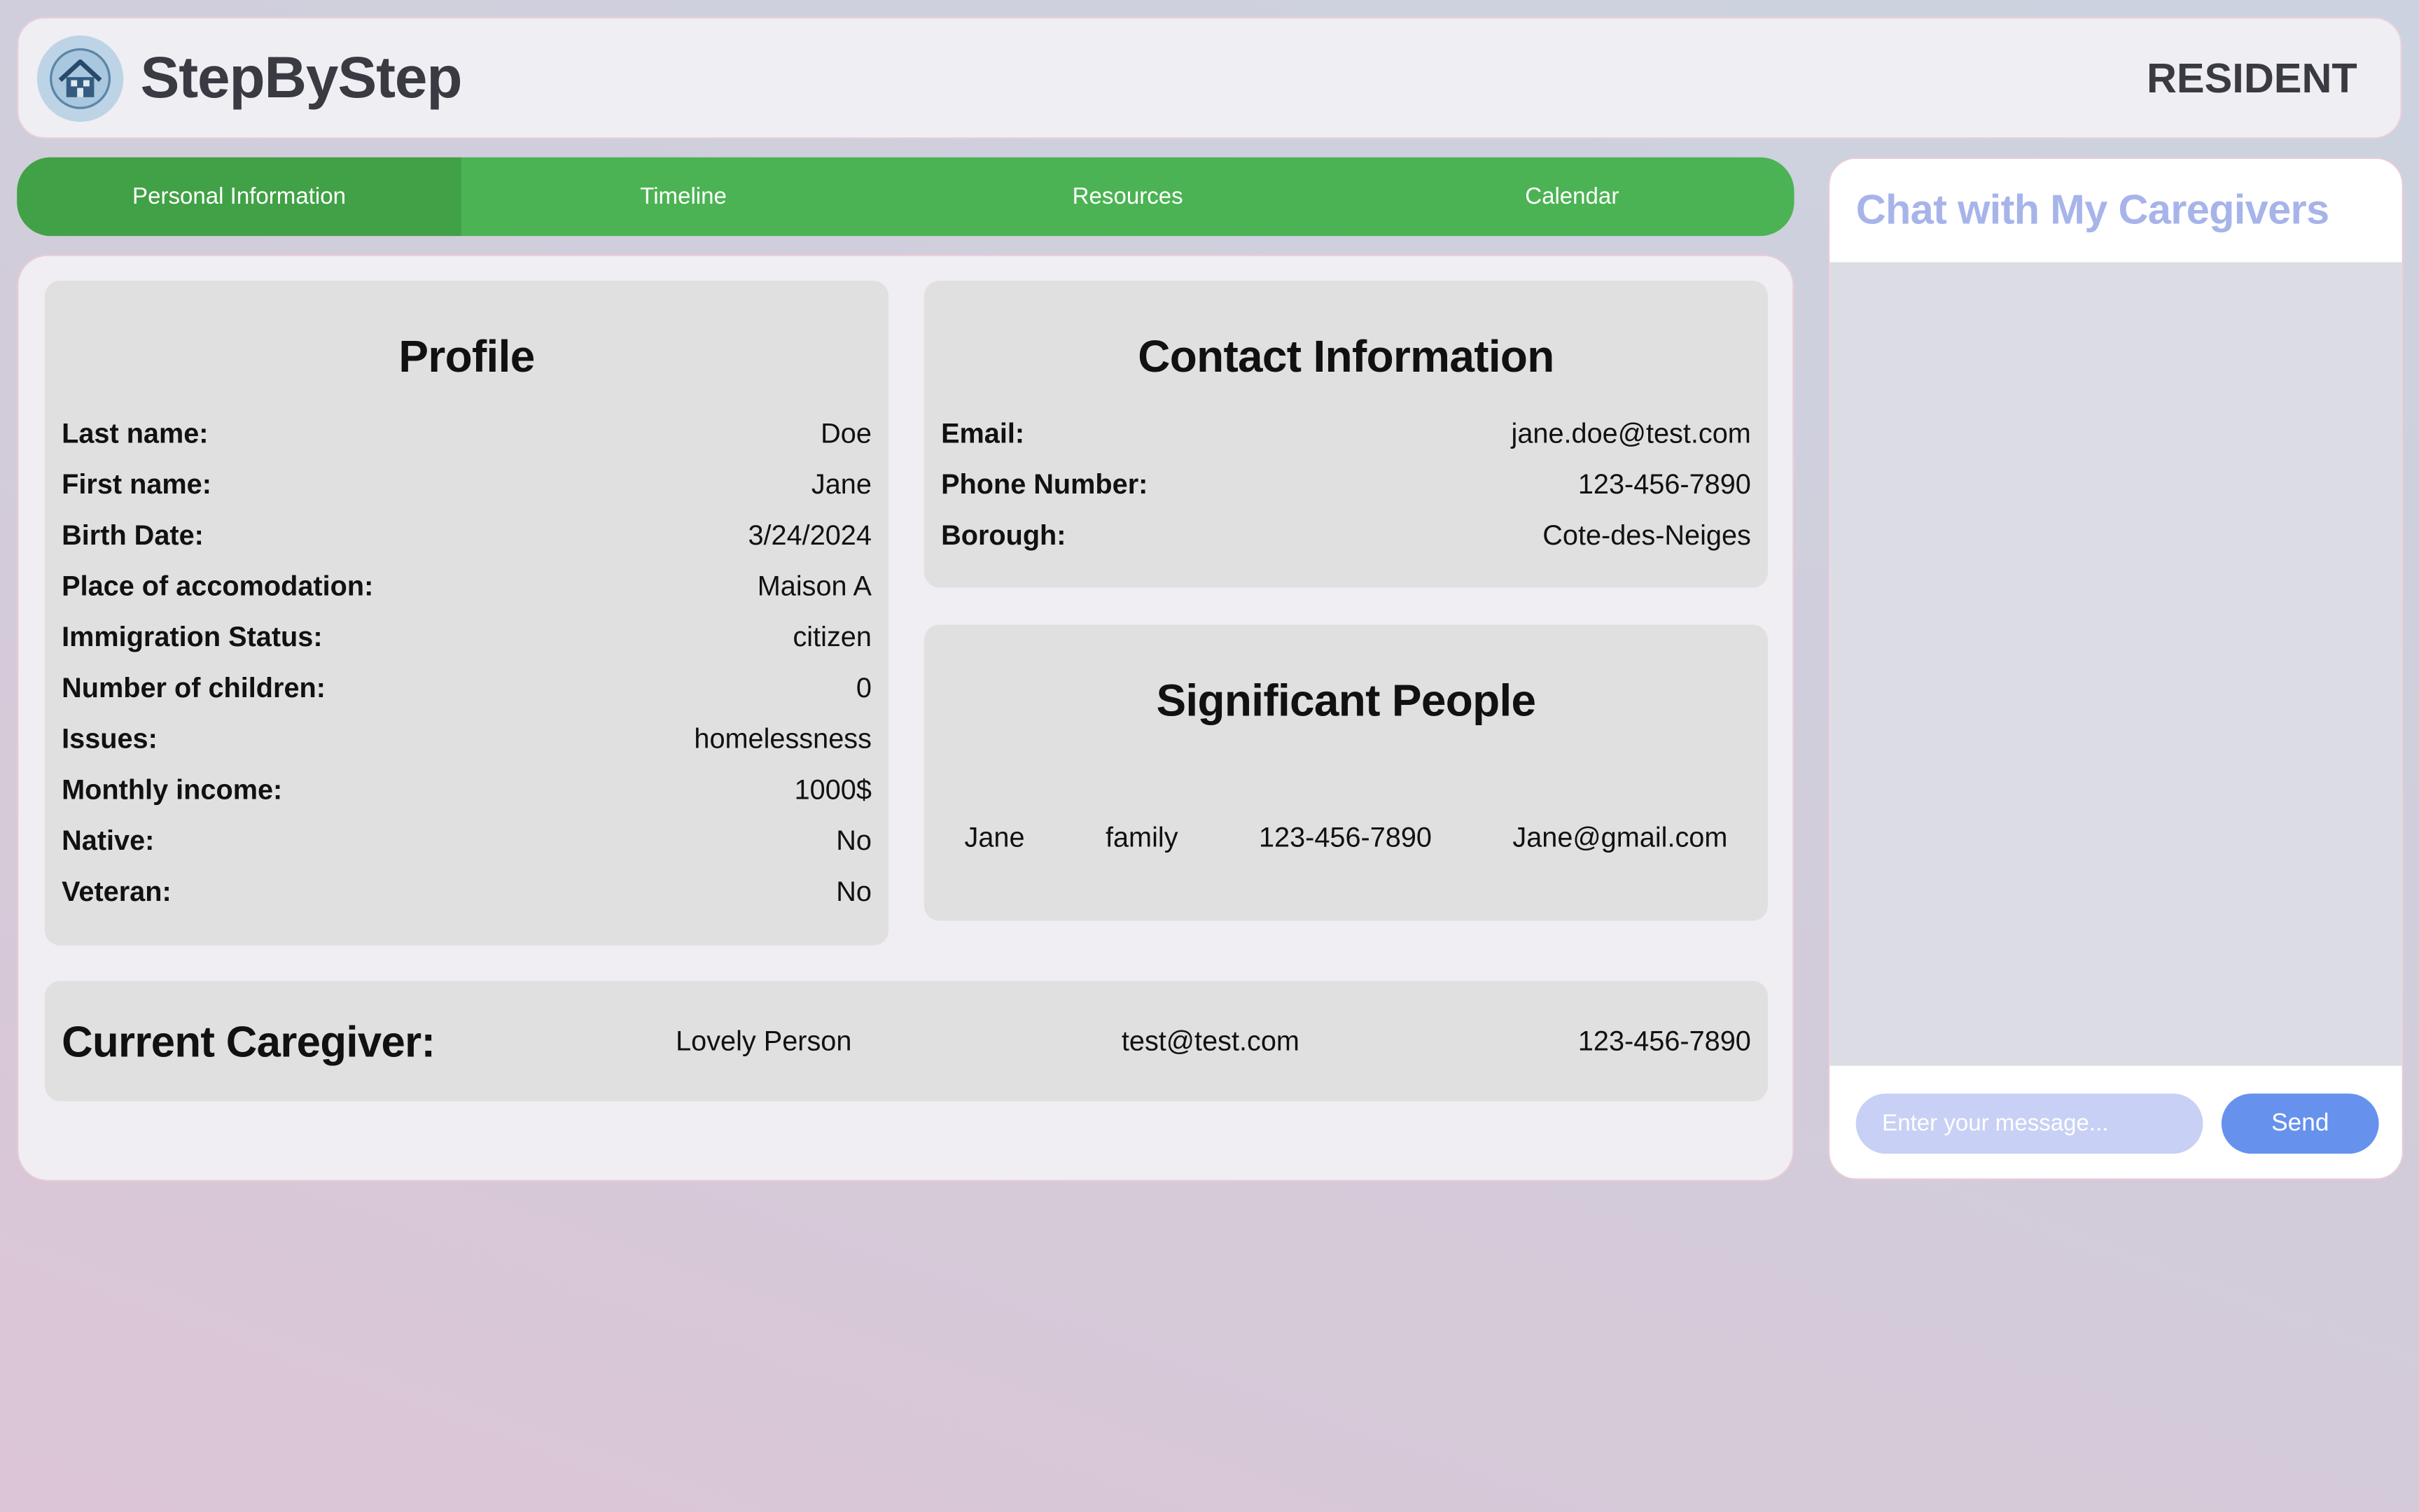 This screenshot has width=2419, height=1512. I want to click on profile-row-immigration-status: Immigration Status: citizen, so click(467, 638).